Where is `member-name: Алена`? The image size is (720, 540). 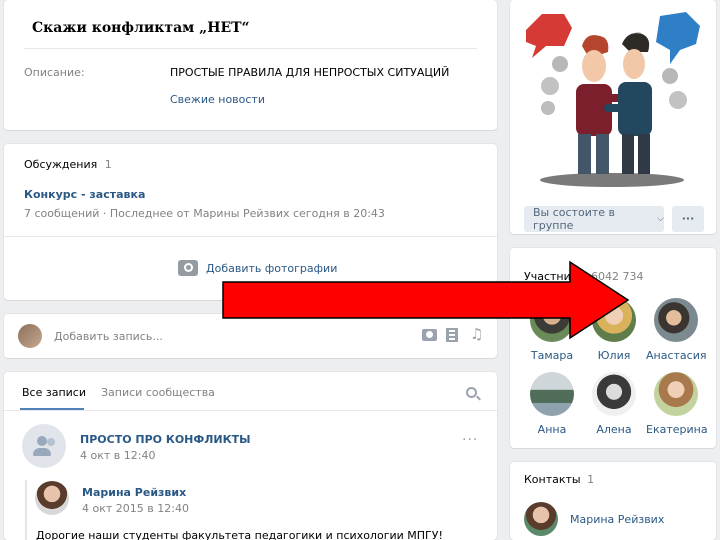
member-name: Алена is located at coordinates (614, 429).